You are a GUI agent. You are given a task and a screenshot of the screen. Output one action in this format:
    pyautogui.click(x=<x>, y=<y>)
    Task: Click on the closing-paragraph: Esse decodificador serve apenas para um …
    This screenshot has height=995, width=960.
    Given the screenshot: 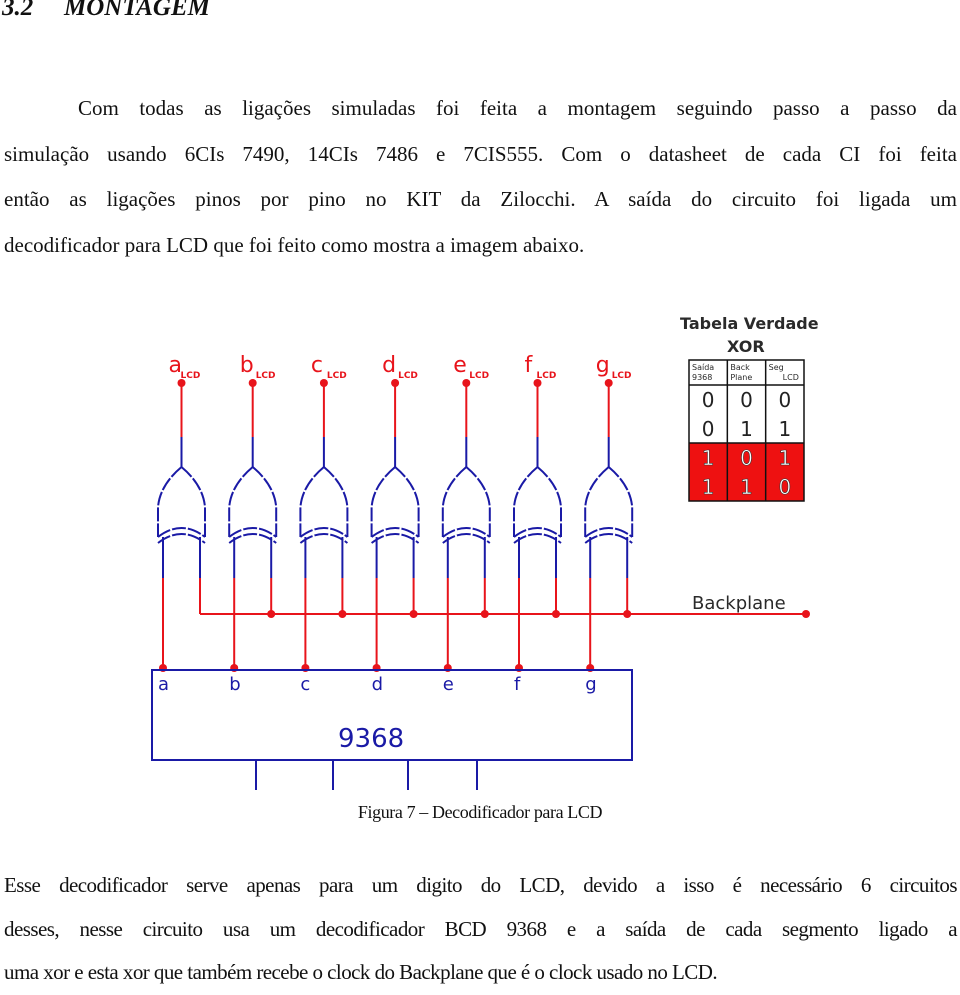 What is the action you would take?
    pyautogui.click(x=481, y=929)
    